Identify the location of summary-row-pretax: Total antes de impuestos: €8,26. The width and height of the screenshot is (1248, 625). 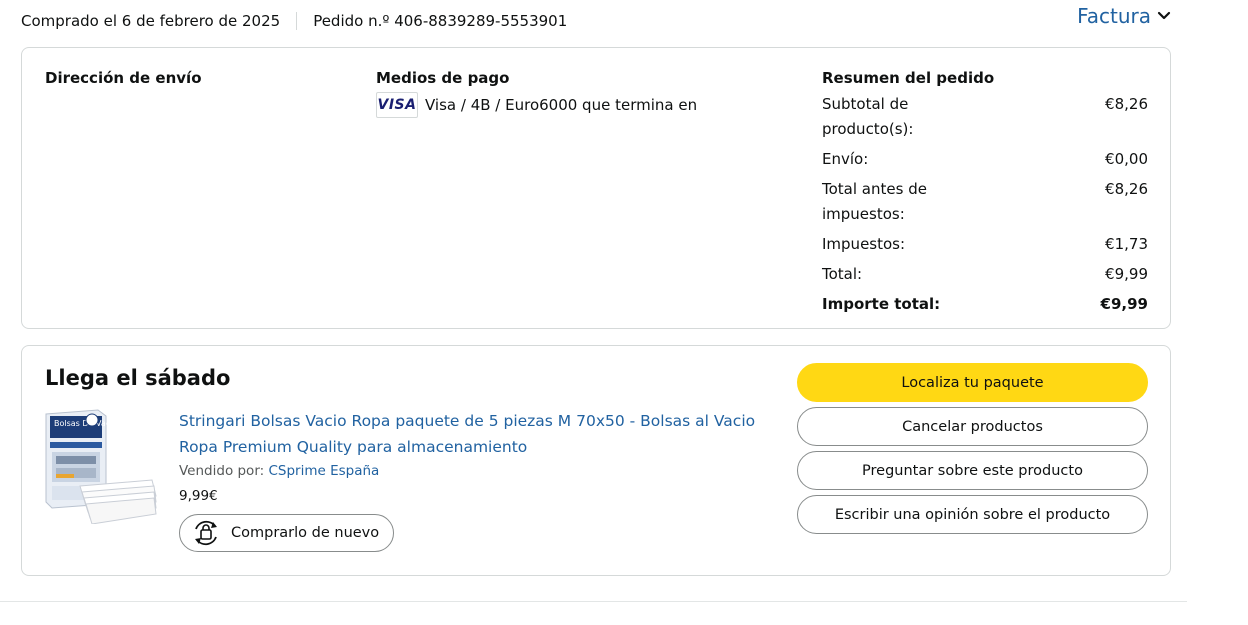
(985, 202).